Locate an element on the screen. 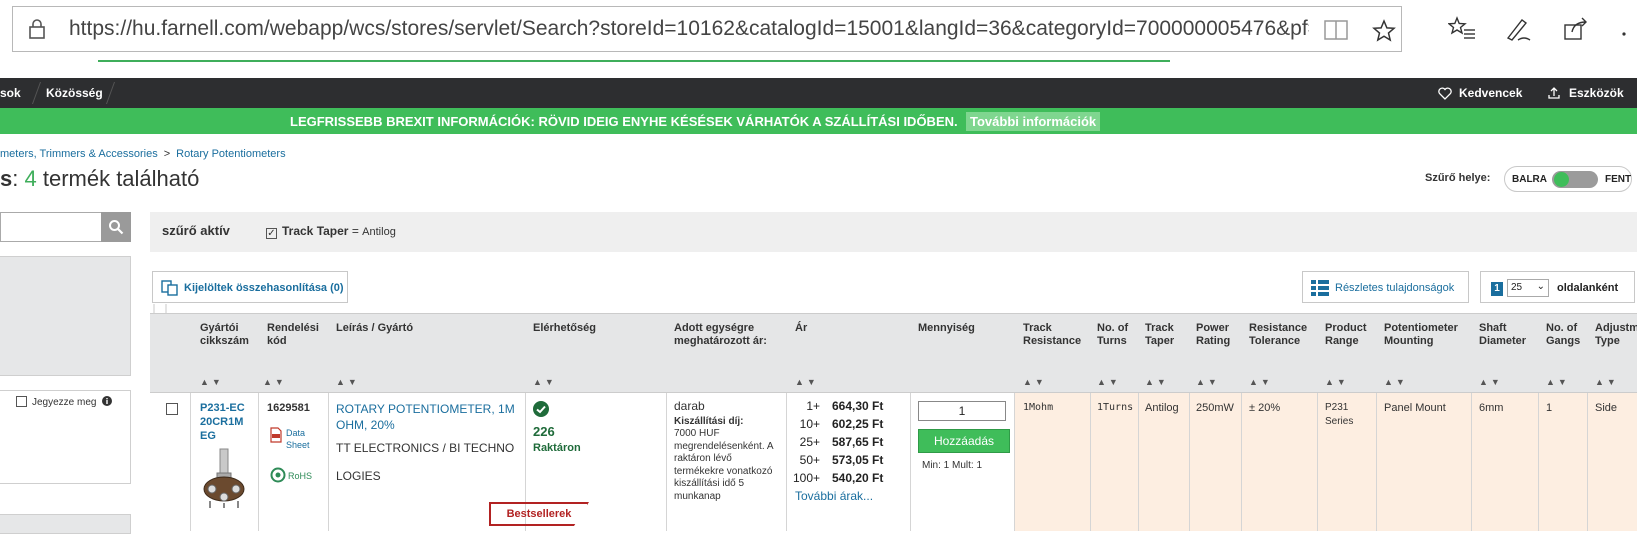 This screenshot has height=534, width=1637. filter-value: Antilog is located at coordinates (379, 232).